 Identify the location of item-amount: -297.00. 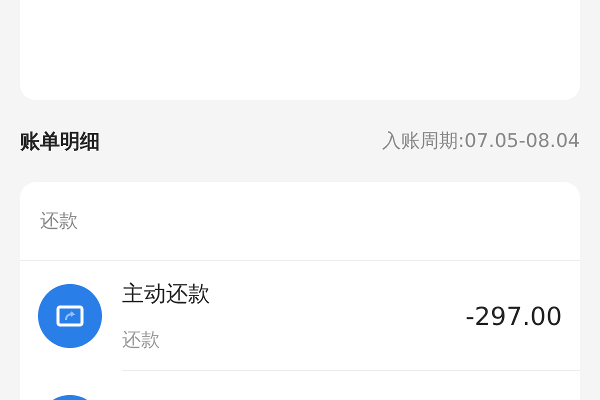
(514, 316).